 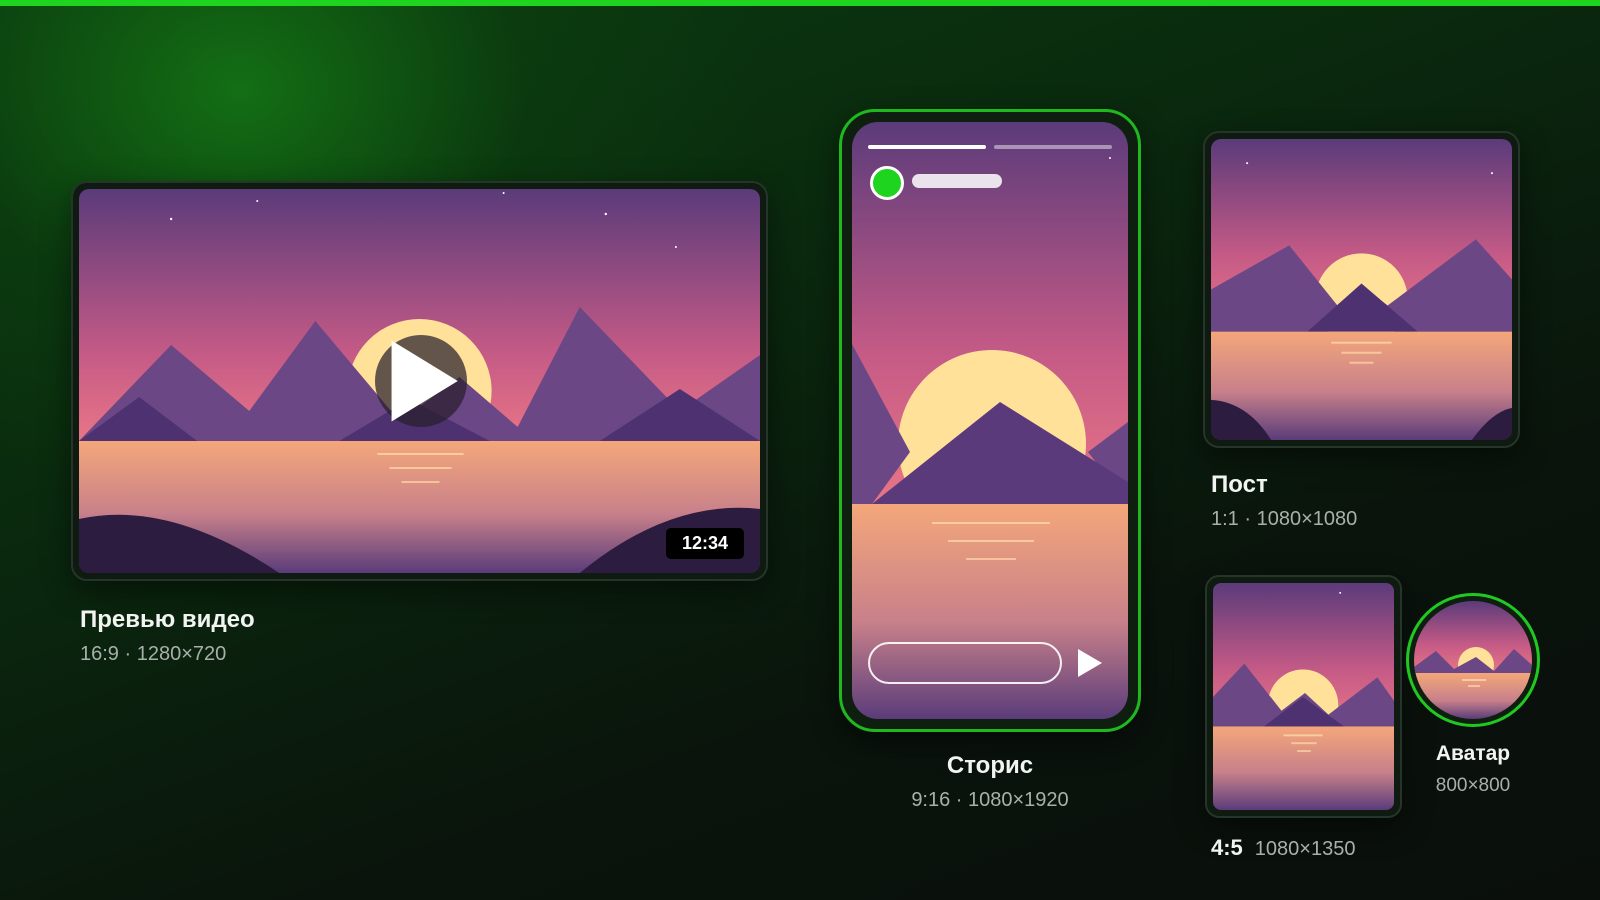 What do you see at coordinates (1284, 519) in the screenshot?
I see `post-spec: 1:1 · 1080×1080` at bounding box center [1284, 519].